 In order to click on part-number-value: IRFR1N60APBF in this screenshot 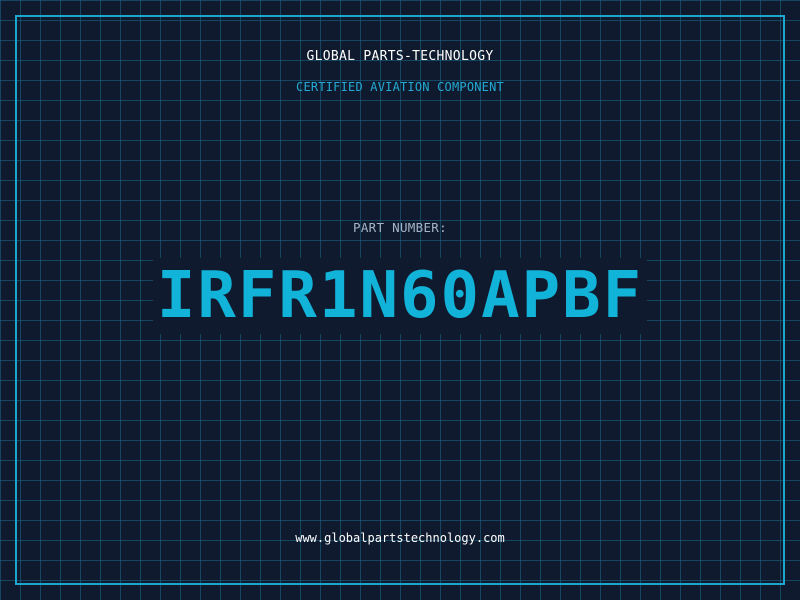, I will do `click(400, 296)`.